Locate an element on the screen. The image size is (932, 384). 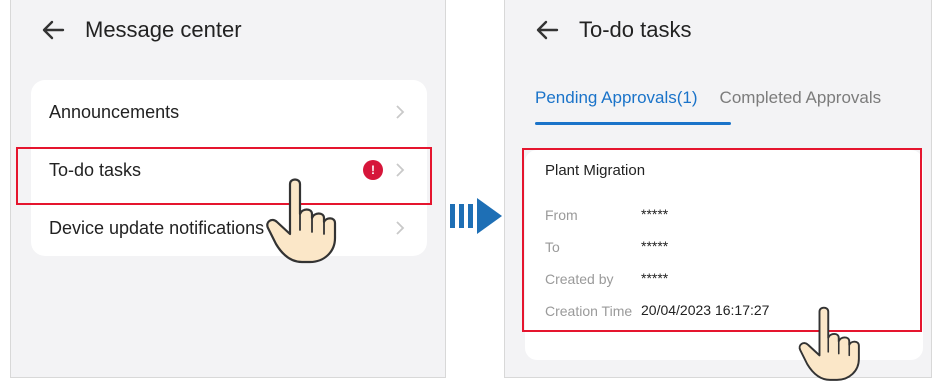
tab-bar: Pending Approvals(1) Completed Approvals is located at coordinates (719, 98).